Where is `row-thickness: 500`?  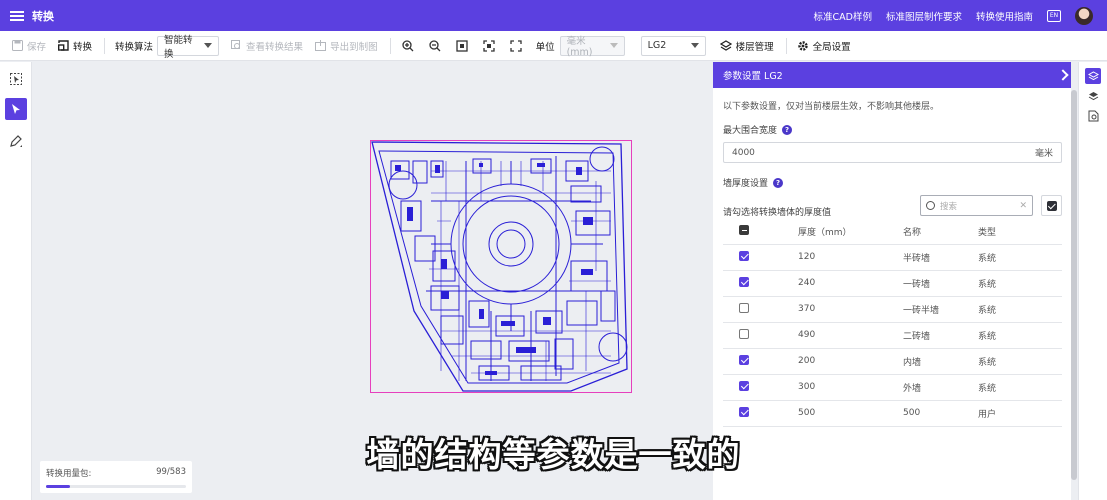 row-thickness: 500 is located at coordinates (850, 413).